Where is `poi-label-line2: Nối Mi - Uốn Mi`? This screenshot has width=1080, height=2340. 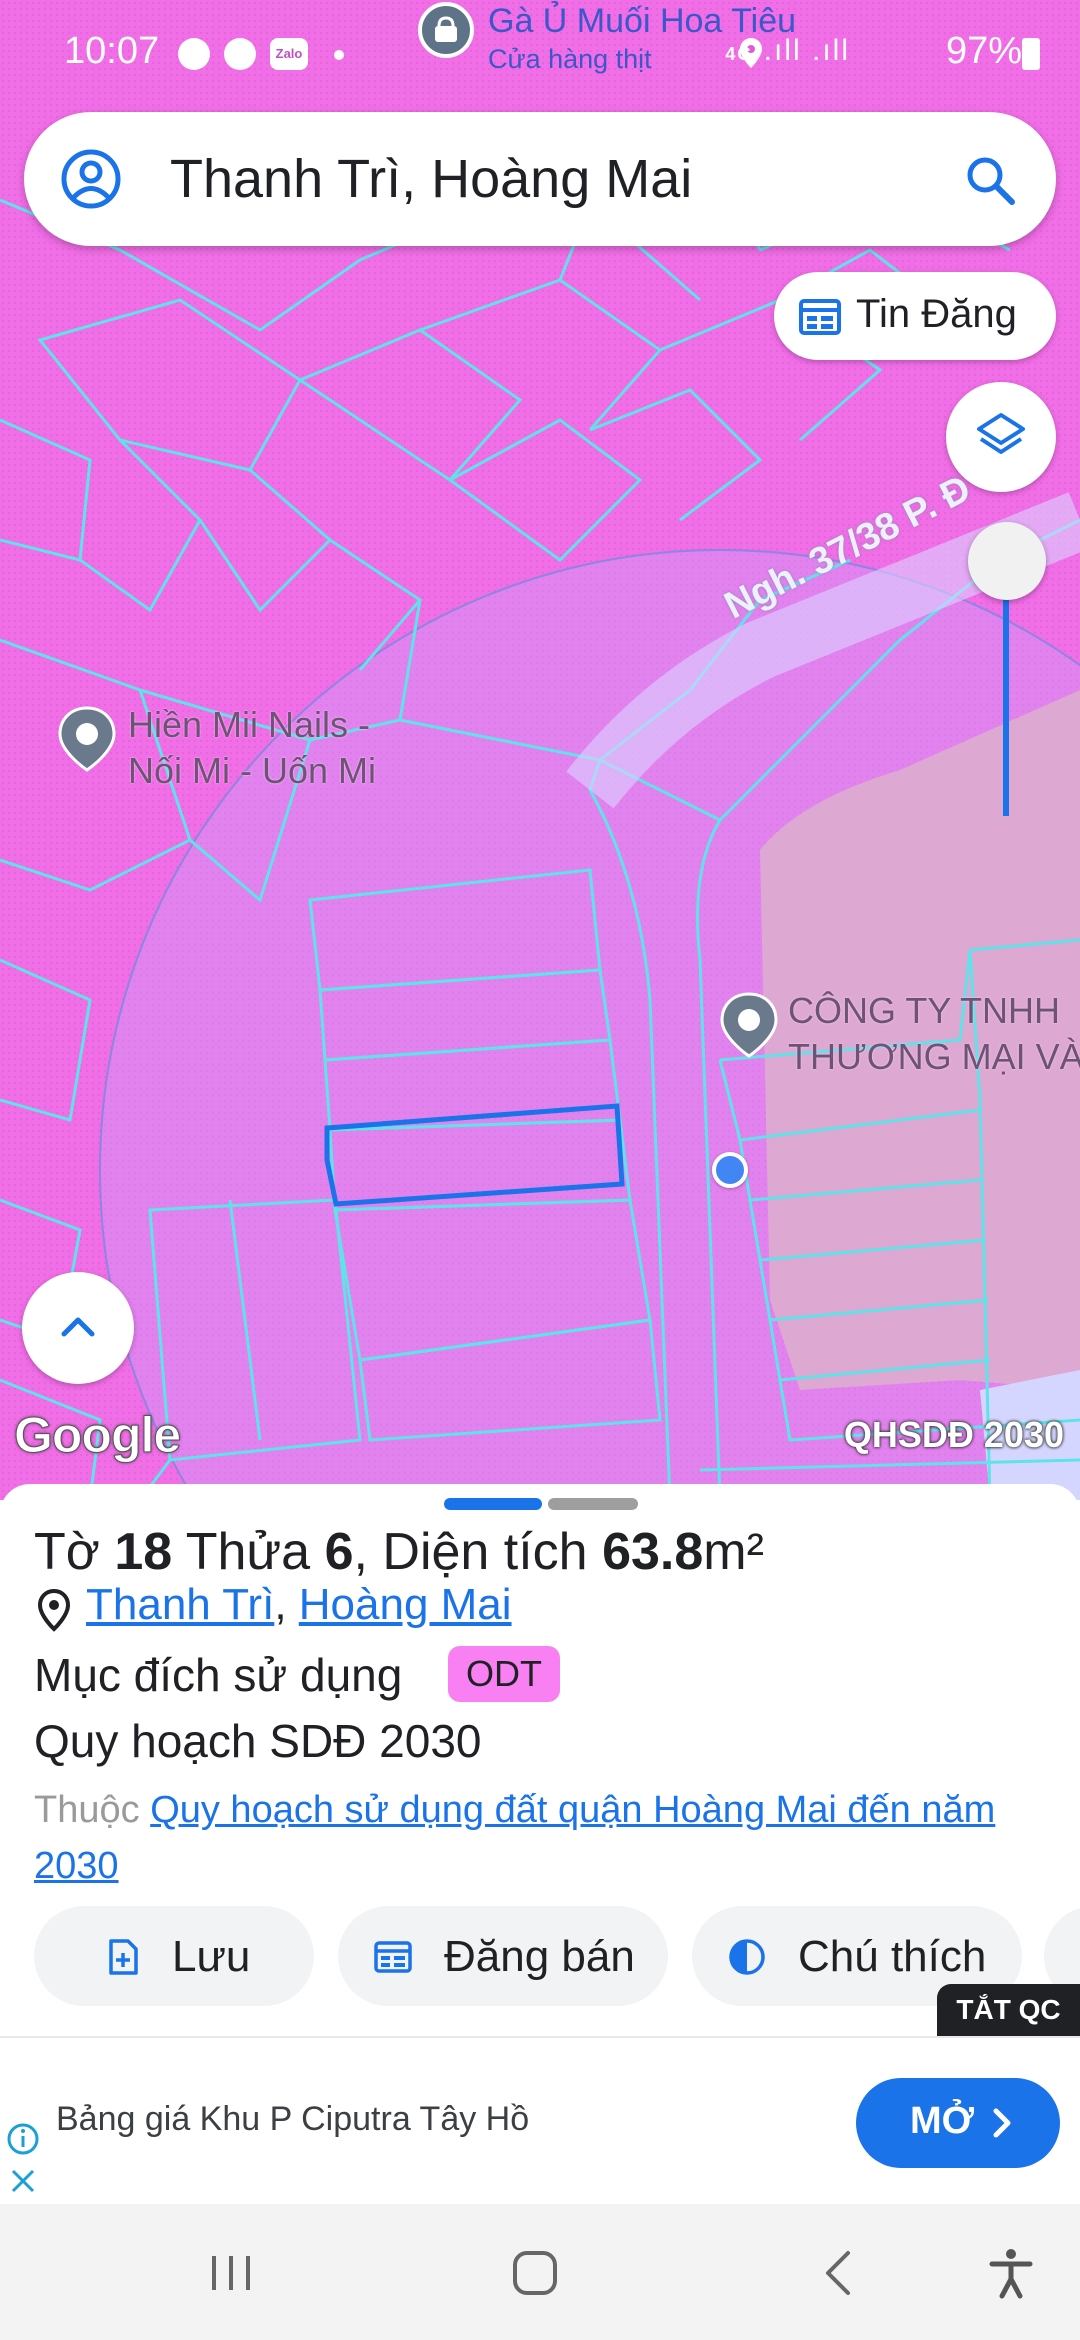
poi-label-line2: Nối Mi - Uốn Mi is located at coordinates (252, 771).